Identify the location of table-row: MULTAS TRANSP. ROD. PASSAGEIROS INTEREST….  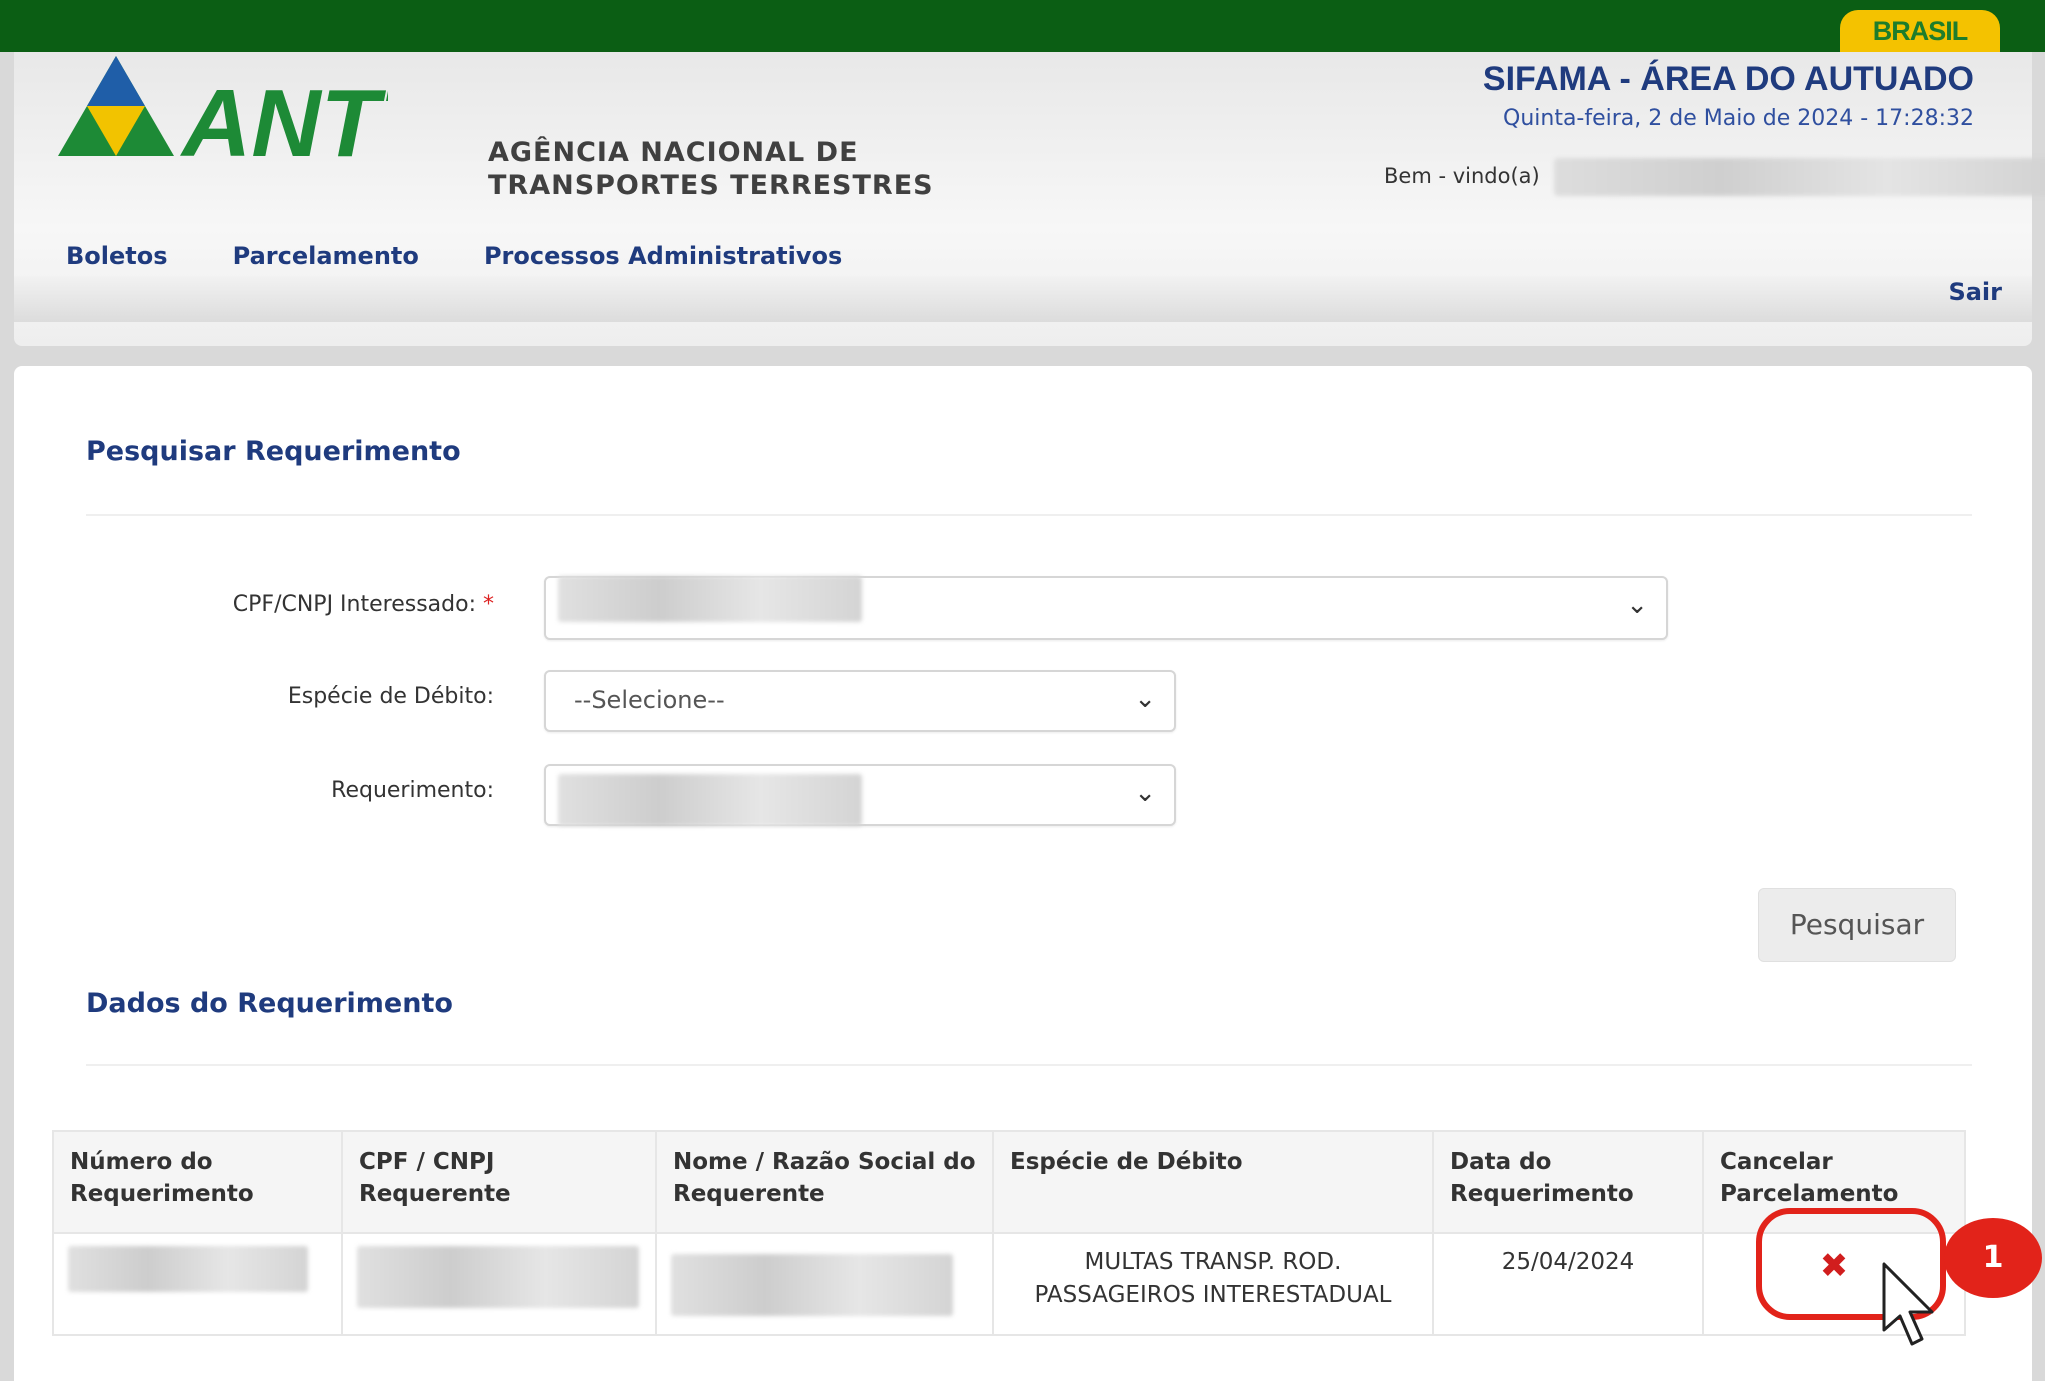
(1009, 1284).